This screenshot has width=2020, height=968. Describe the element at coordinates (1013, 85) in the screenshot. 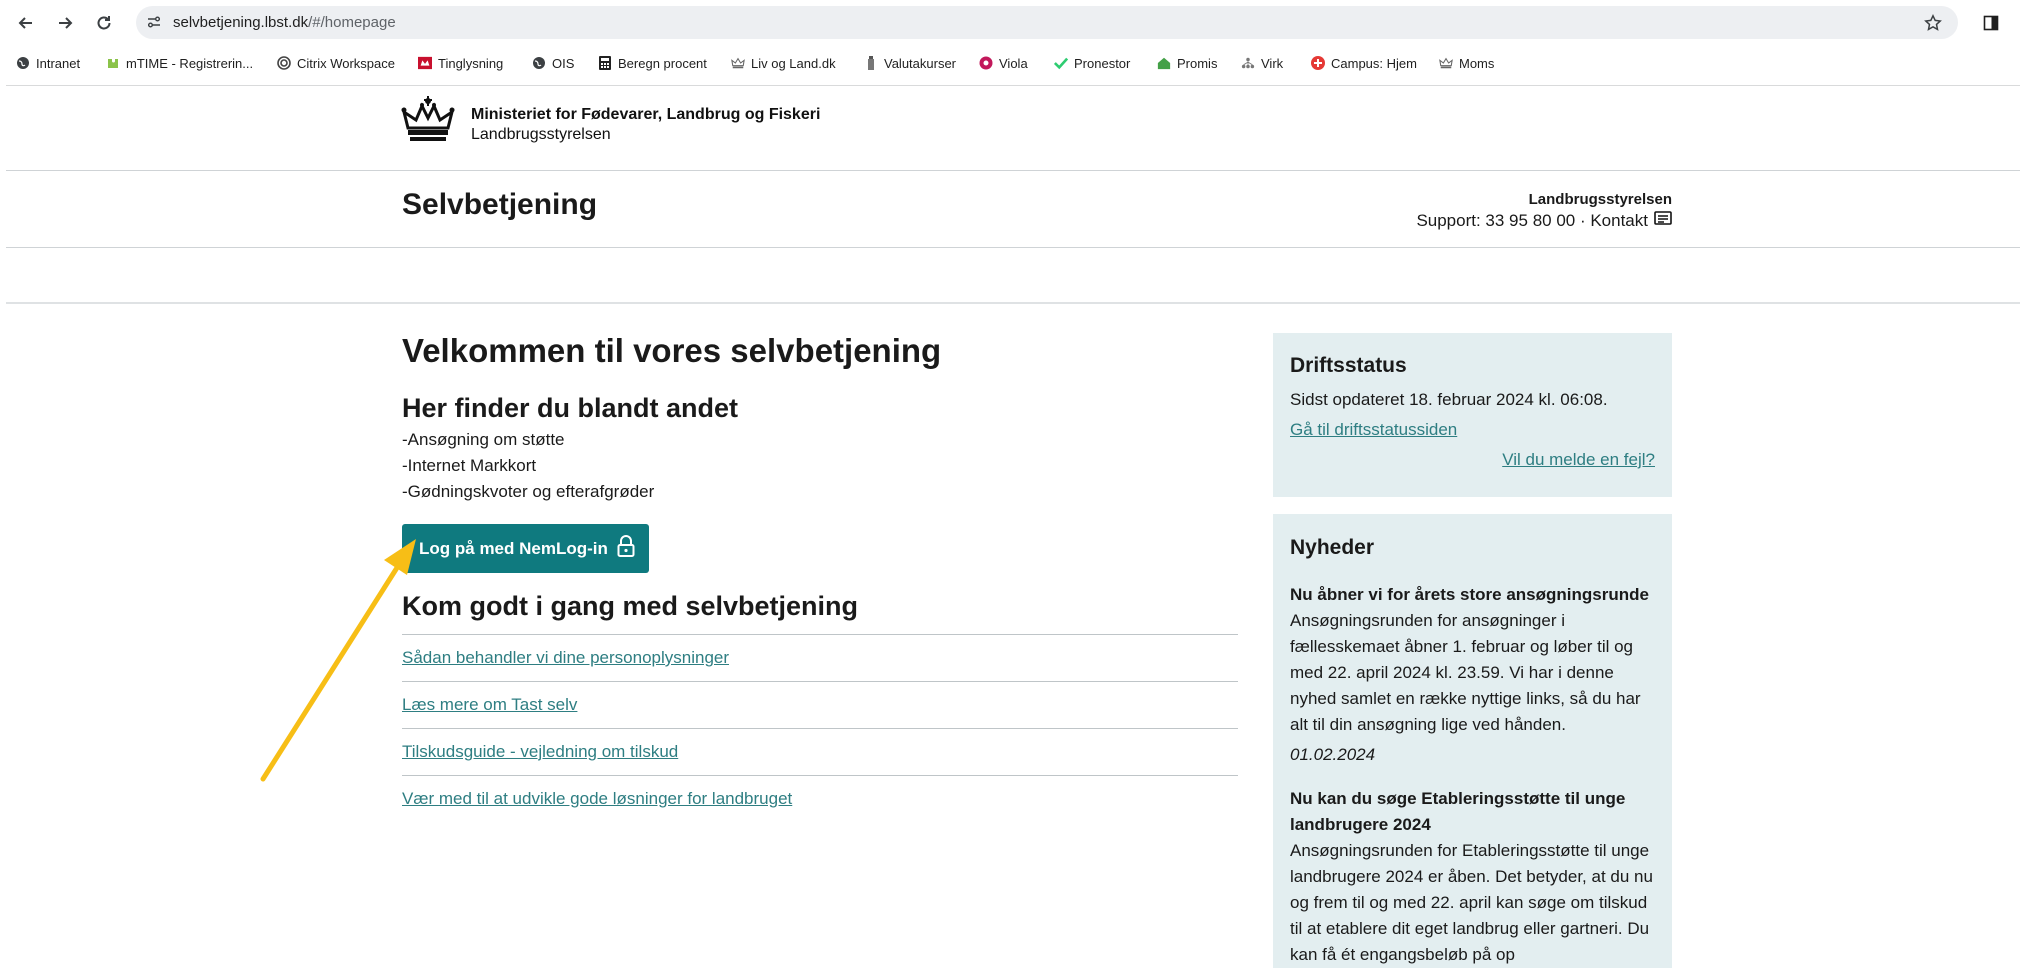

I see `chrome-divider` at that location.